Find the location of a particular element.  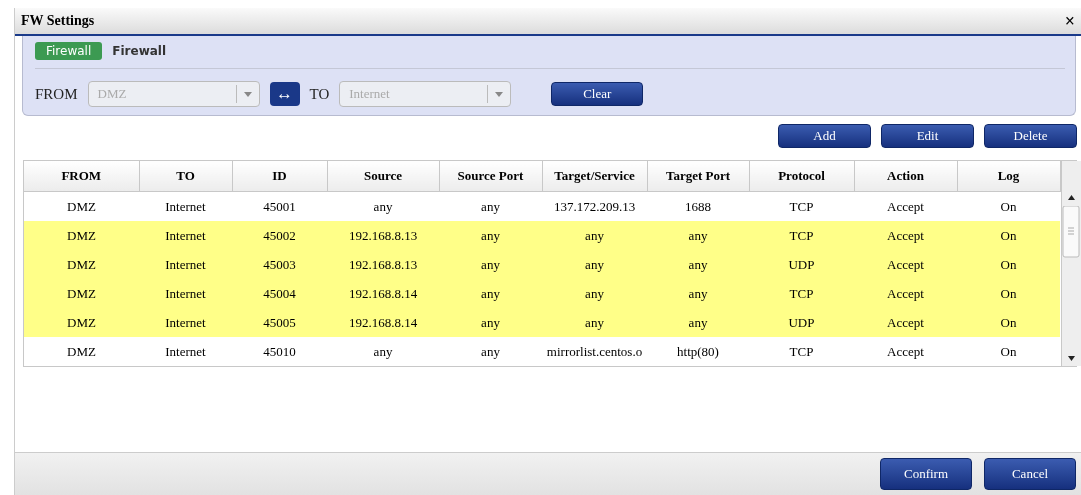

cancel-button: Cancel is located at coordinates (1030, 474).